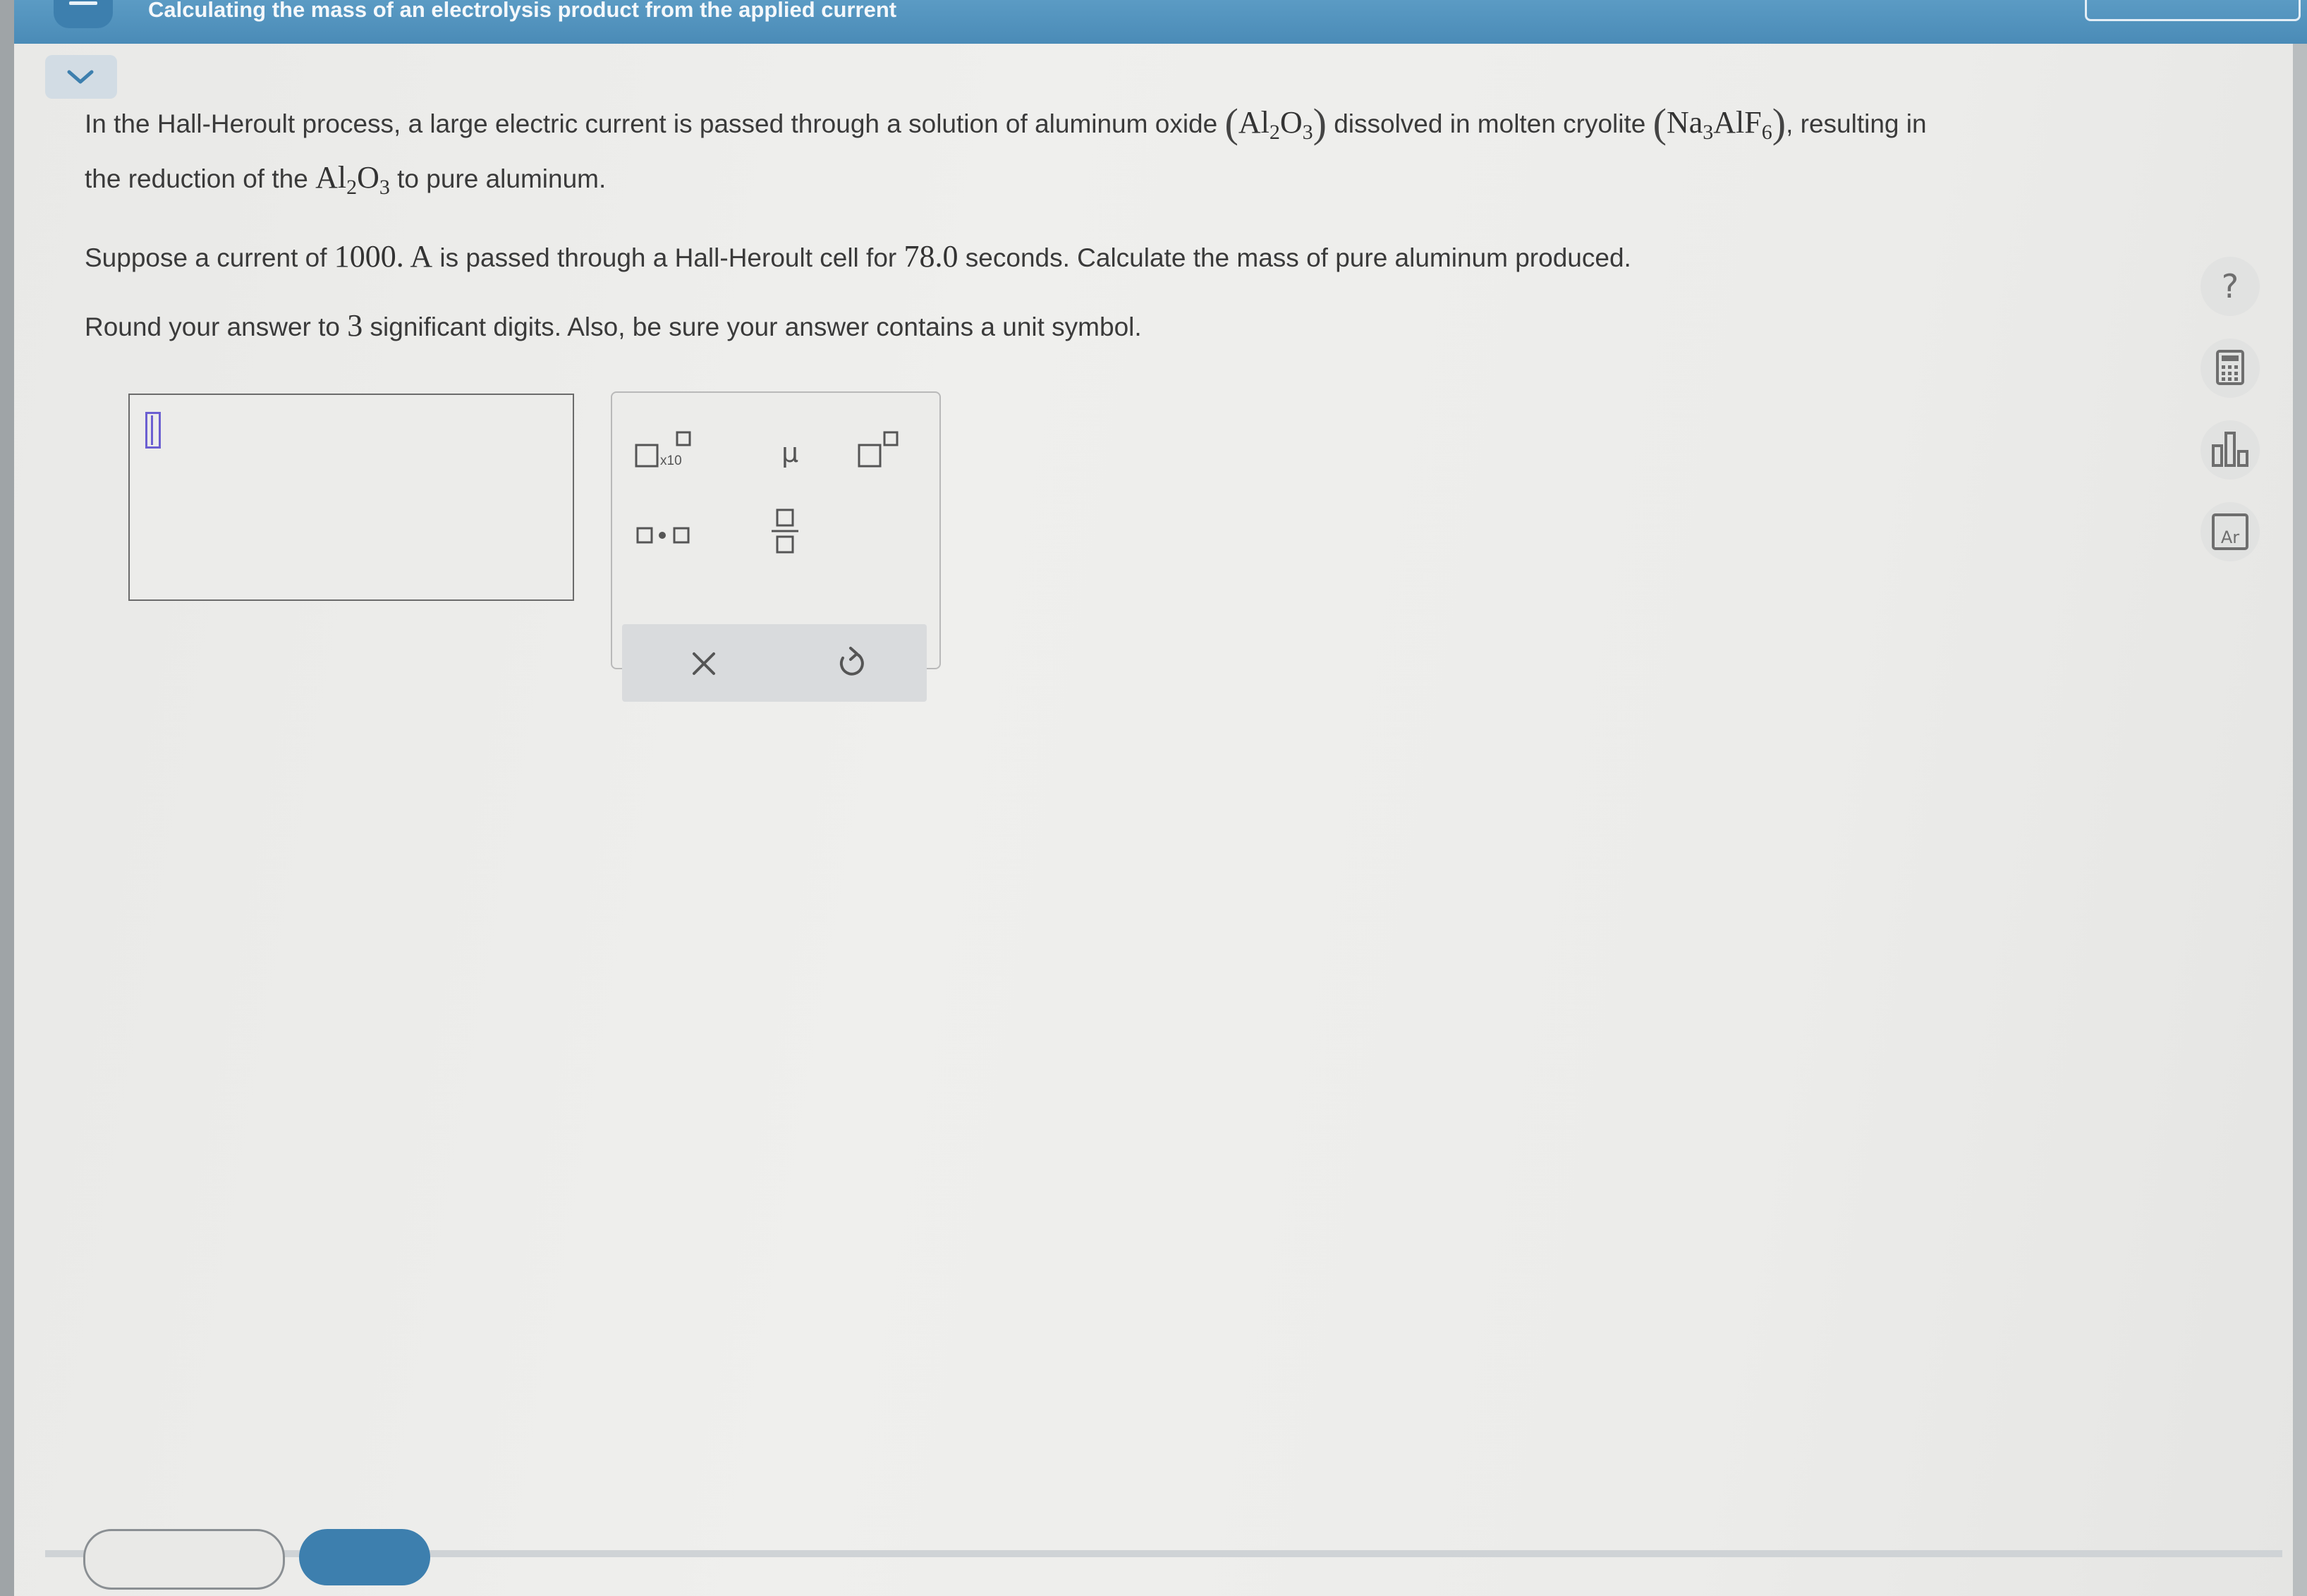 The width and height of the screenshot is (2307, 1596). Describe the element at coordinates (785, 531) in the screenshot. I see `fraction-icon` at that location.